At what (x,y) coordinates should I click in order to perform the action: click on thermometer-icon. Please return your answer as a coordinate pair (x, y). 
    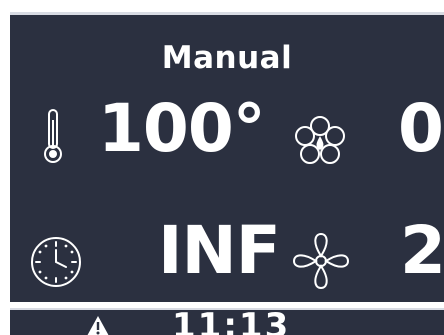
    Looking at the image, I should click on (53, 136).